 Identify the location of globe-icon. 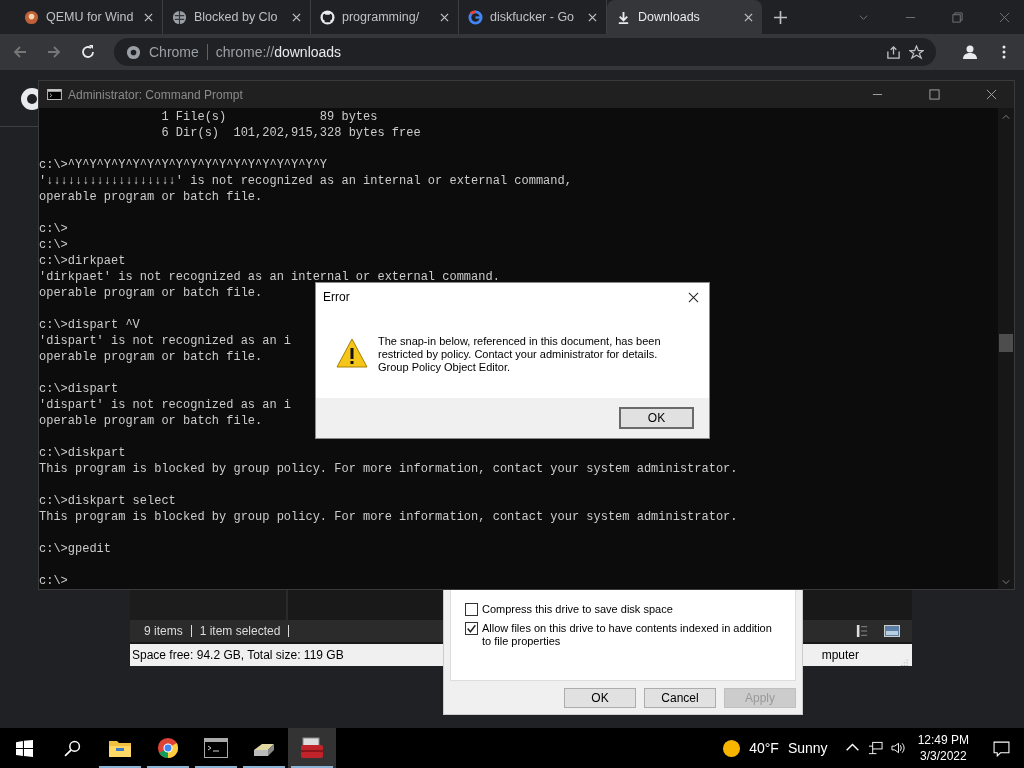
(179, 17).